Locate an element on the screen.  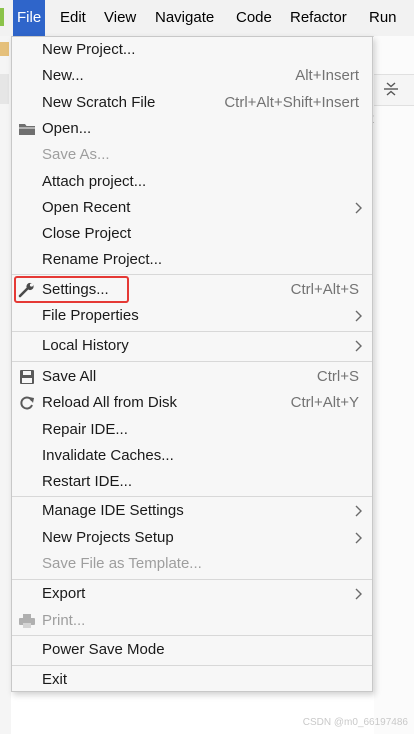
left-tool-panel is located at coordinates (4, 89).